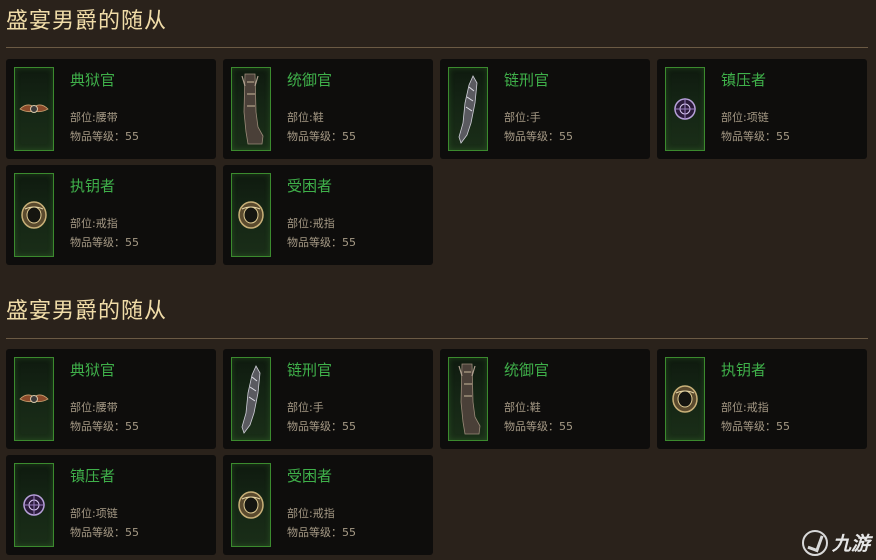 The image size is (876, 560). What do you see at coordinates (850, 544) in the screenshot?
I see `watermark-text: 九游` at bounding box center [850, 544].